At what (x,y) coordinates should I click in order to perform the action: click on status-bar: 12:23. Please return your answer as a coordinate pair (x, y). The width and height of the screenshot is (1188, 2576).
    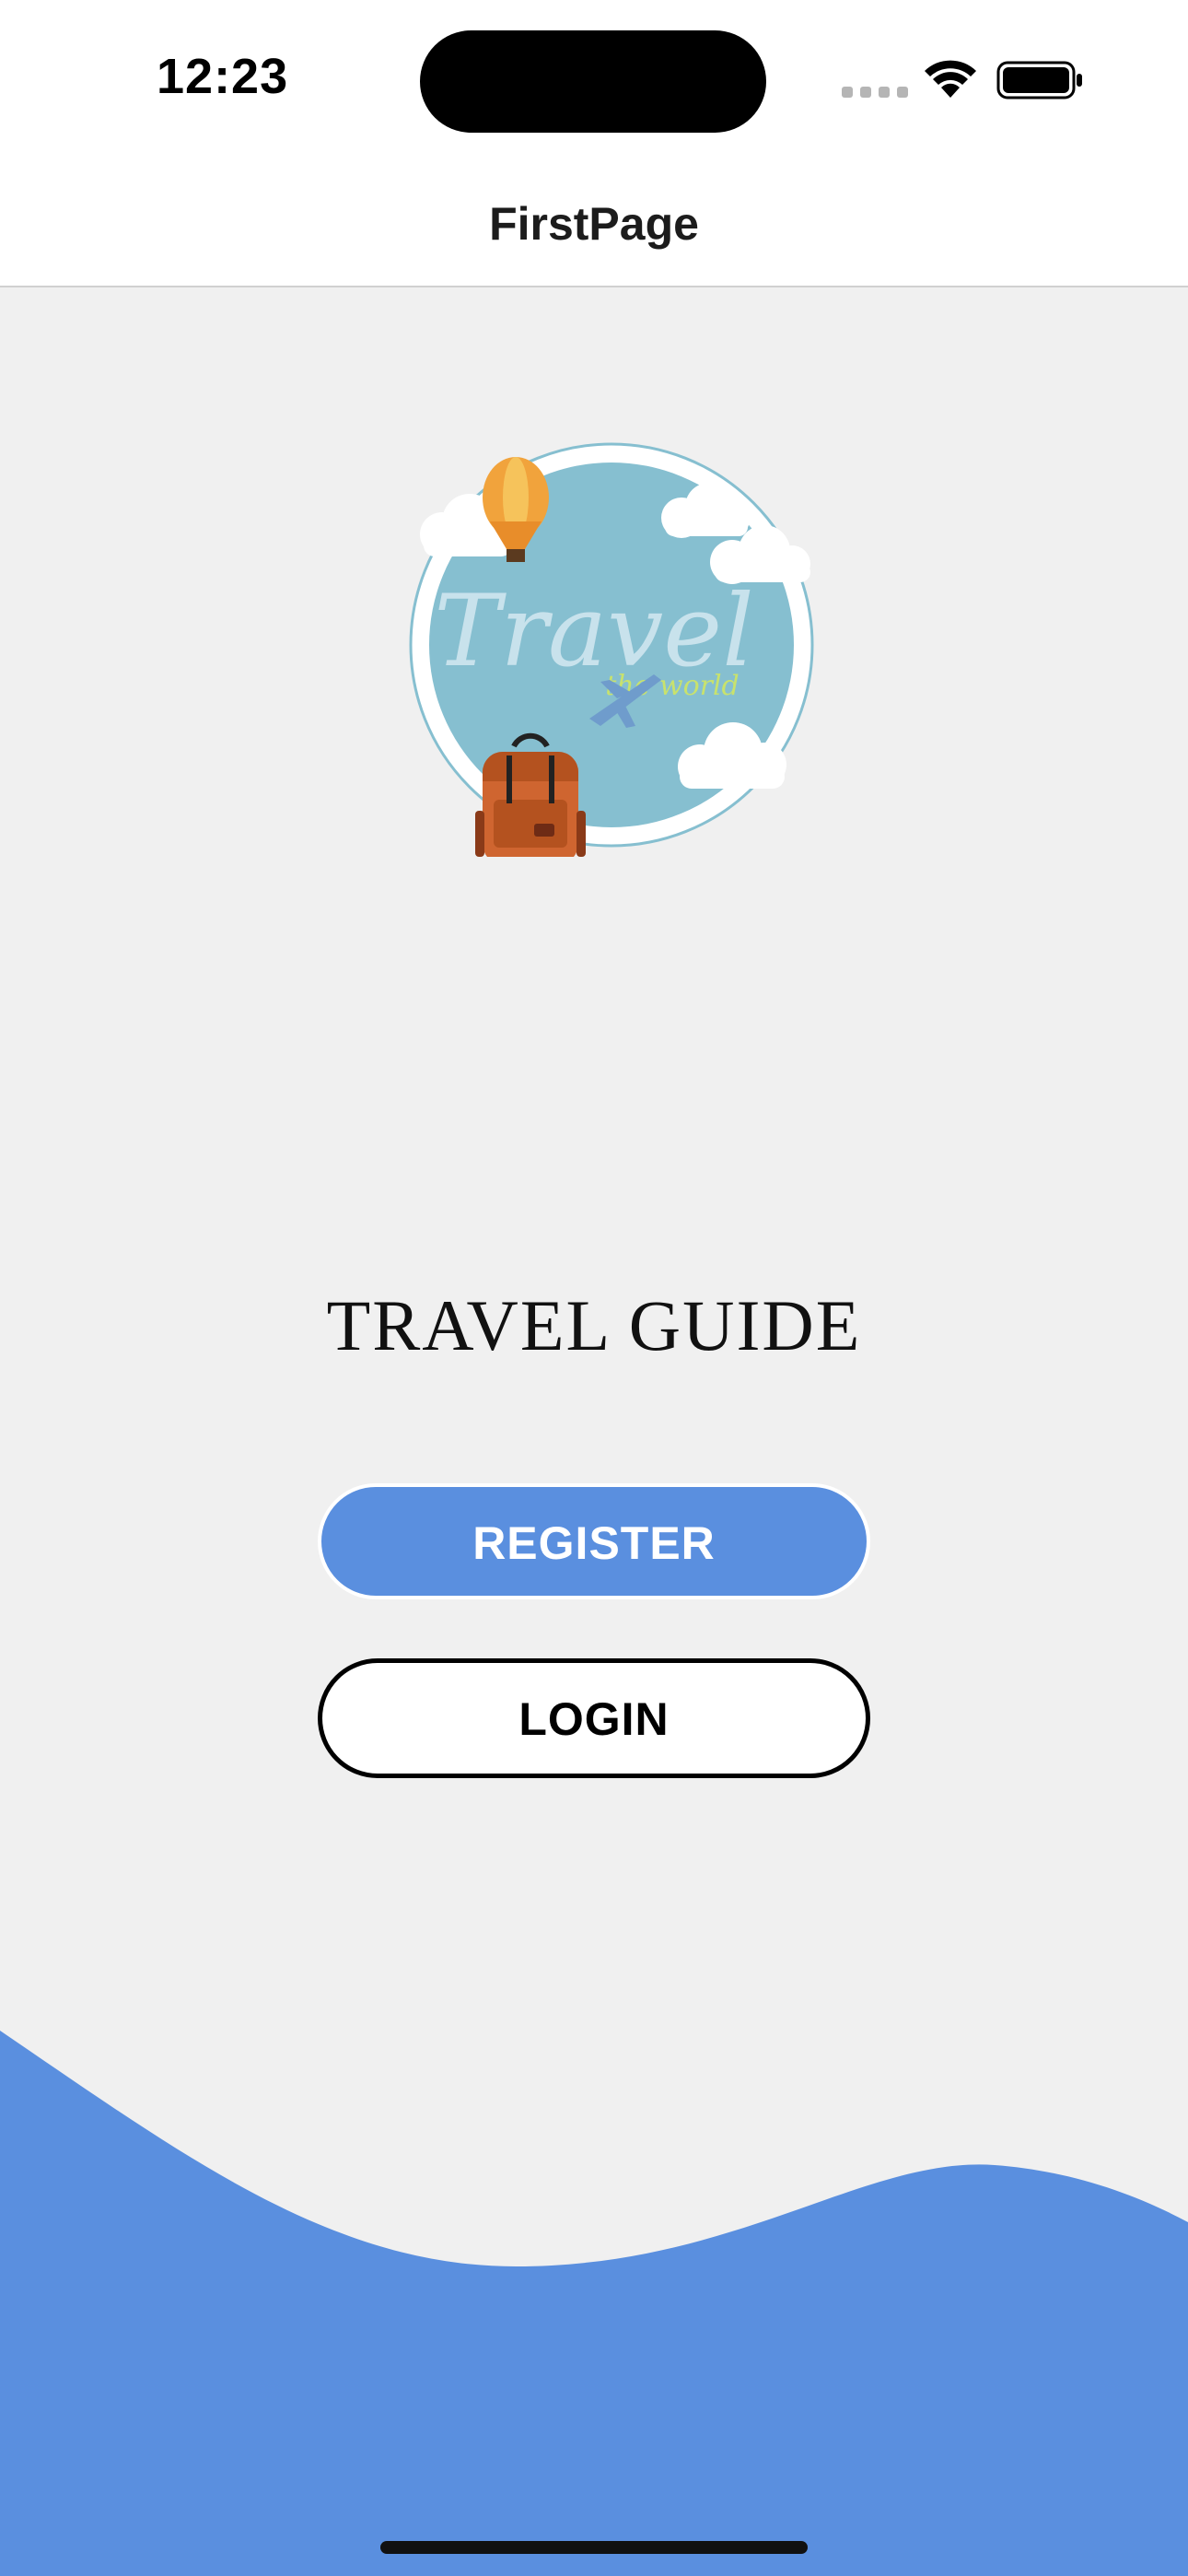
    Looking at the image, I should click on (594, 83).